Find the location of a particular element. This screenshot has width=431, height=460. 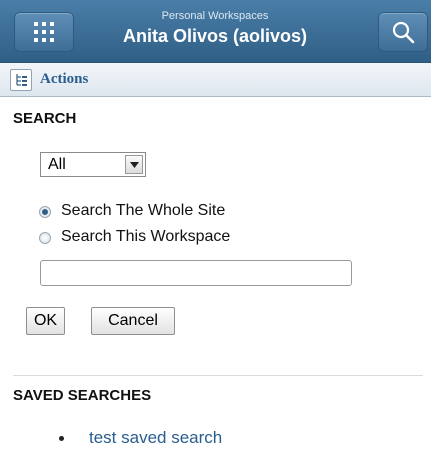

saved-searches-heading: SAVED SEARCHES is located at coordinates (82, 395).